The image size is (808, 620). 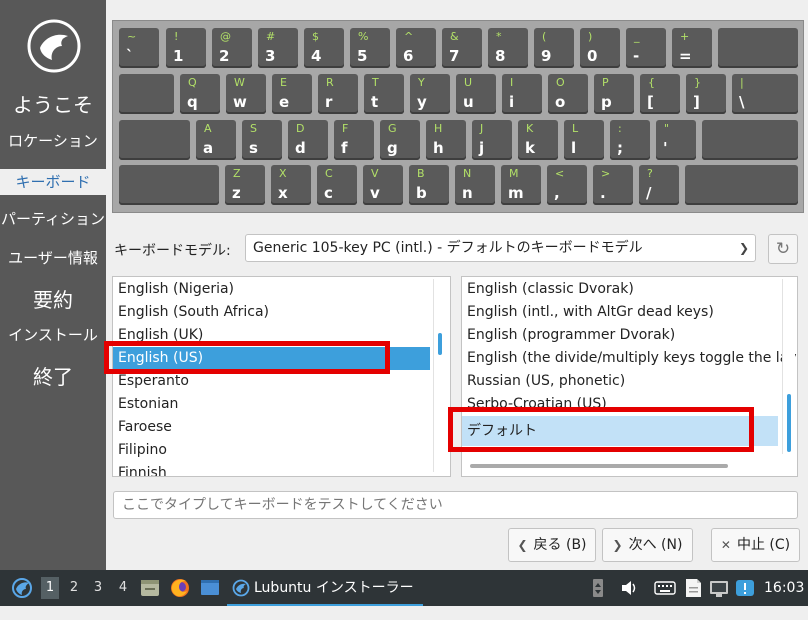 What do you see at coordinates (50, 588) in the screenshot?
I see `workspace-1: 1` at bounding box center [50, 588].